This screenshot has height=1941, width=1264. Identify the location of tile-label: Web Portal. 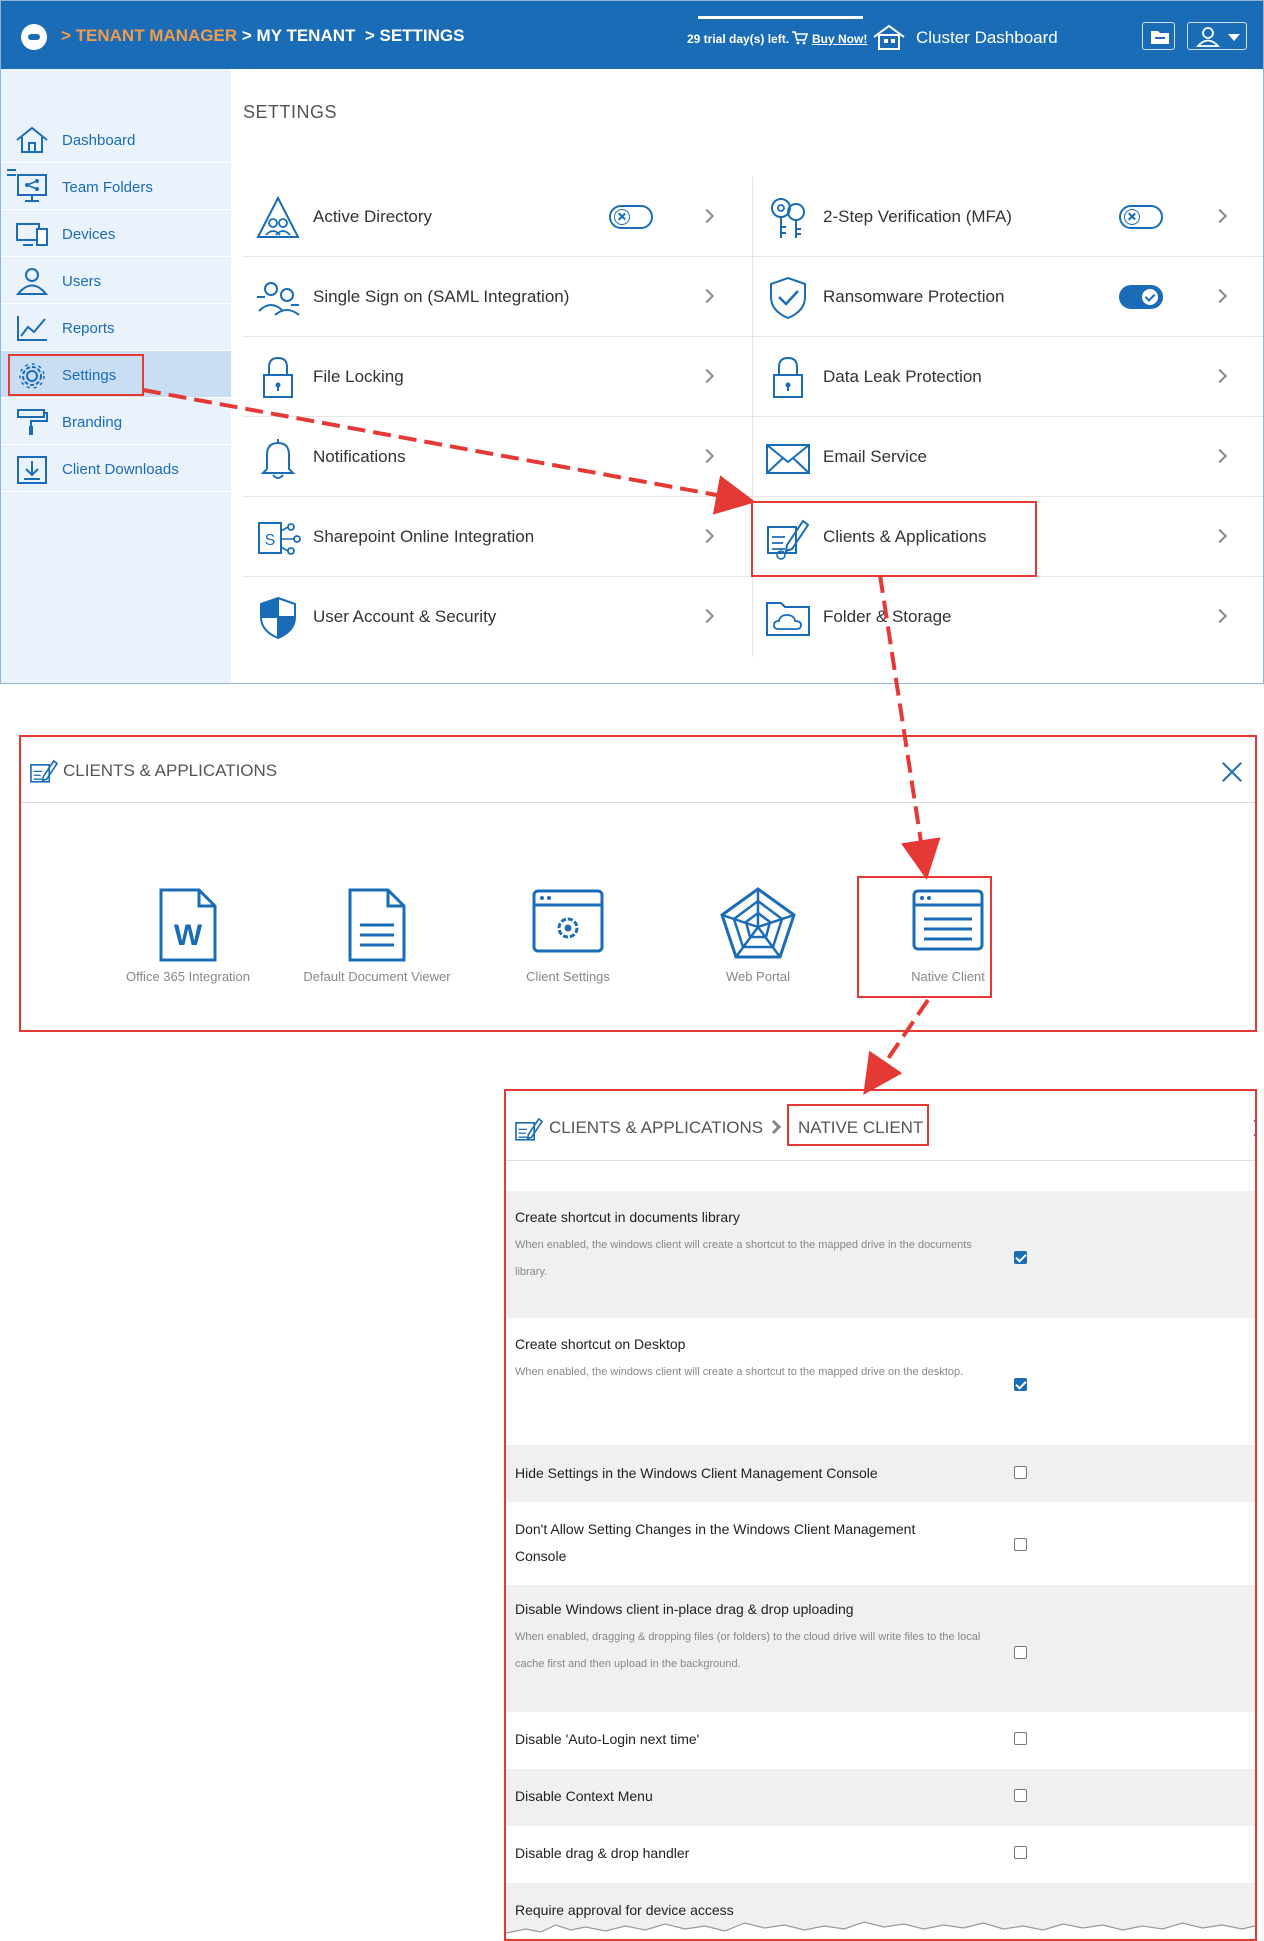
(758, 976).